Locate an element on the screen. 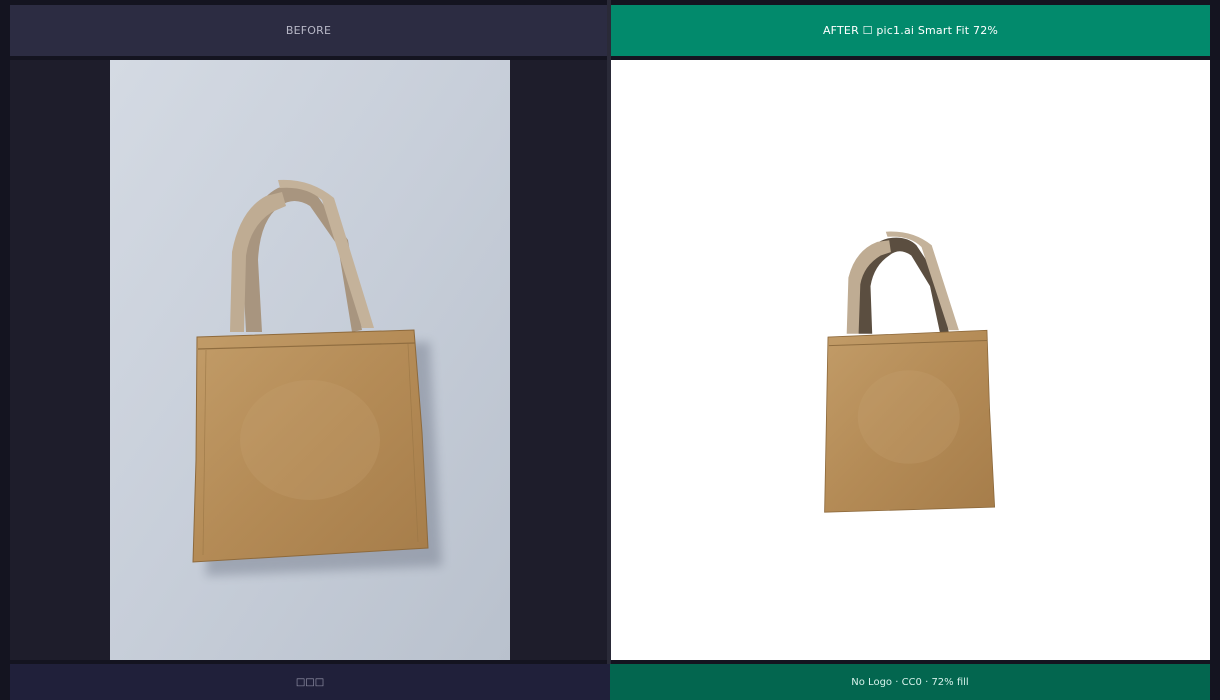 This screenshot has height=700, width=1220. before-header: BEFORE is located at coordinates (308, 30).